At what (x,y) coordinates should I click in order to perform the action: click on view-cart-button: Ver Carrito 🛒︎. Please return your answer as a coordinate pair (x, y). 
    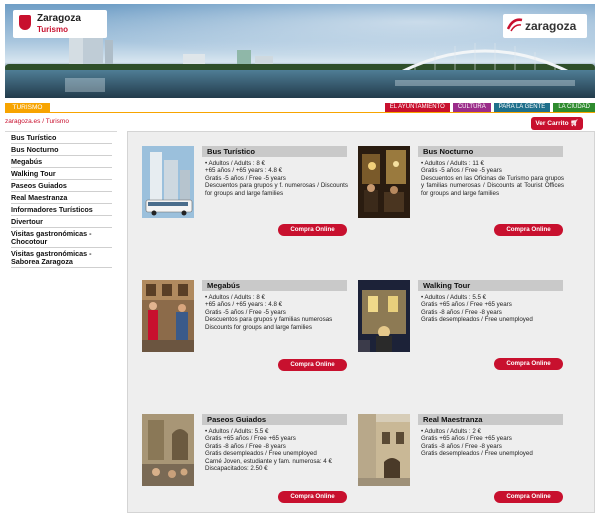
    Looking at the image, I should click on (557, 123).